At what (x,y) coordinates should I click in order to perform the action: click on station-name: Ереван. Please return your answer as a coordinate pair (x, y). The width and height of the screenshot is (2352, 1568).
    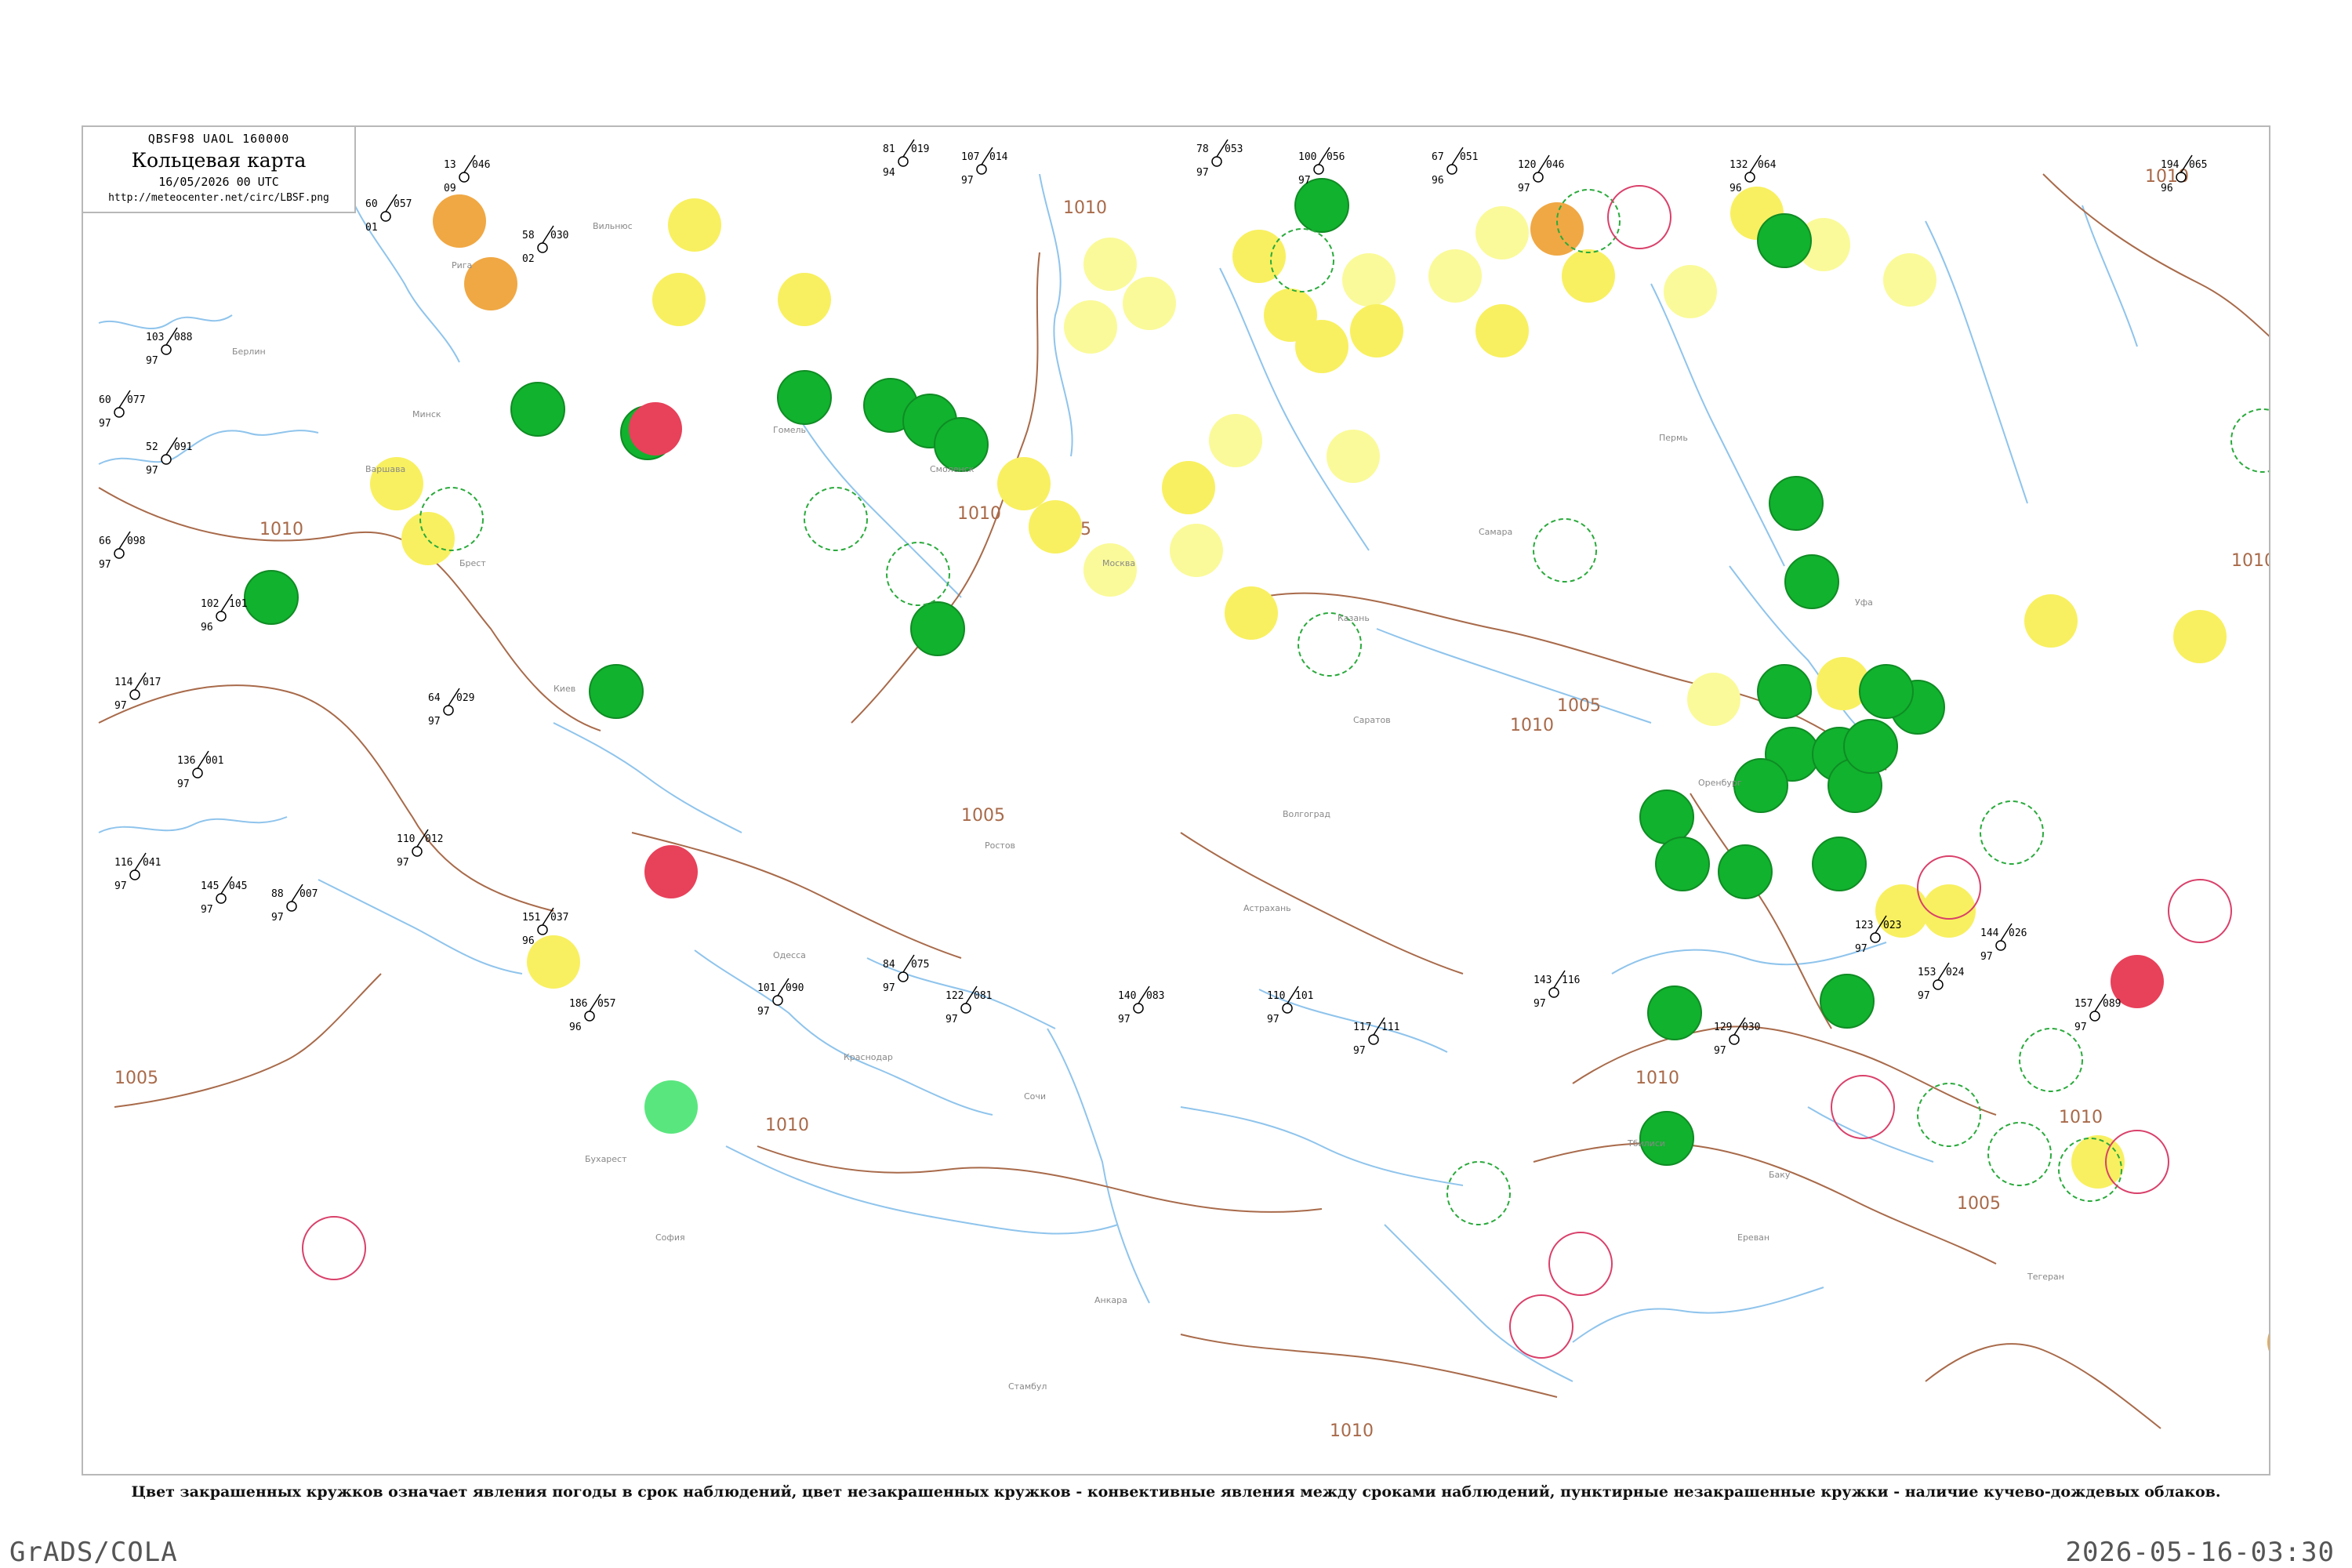
    Looking at the image, I should click on (1753, 1237).